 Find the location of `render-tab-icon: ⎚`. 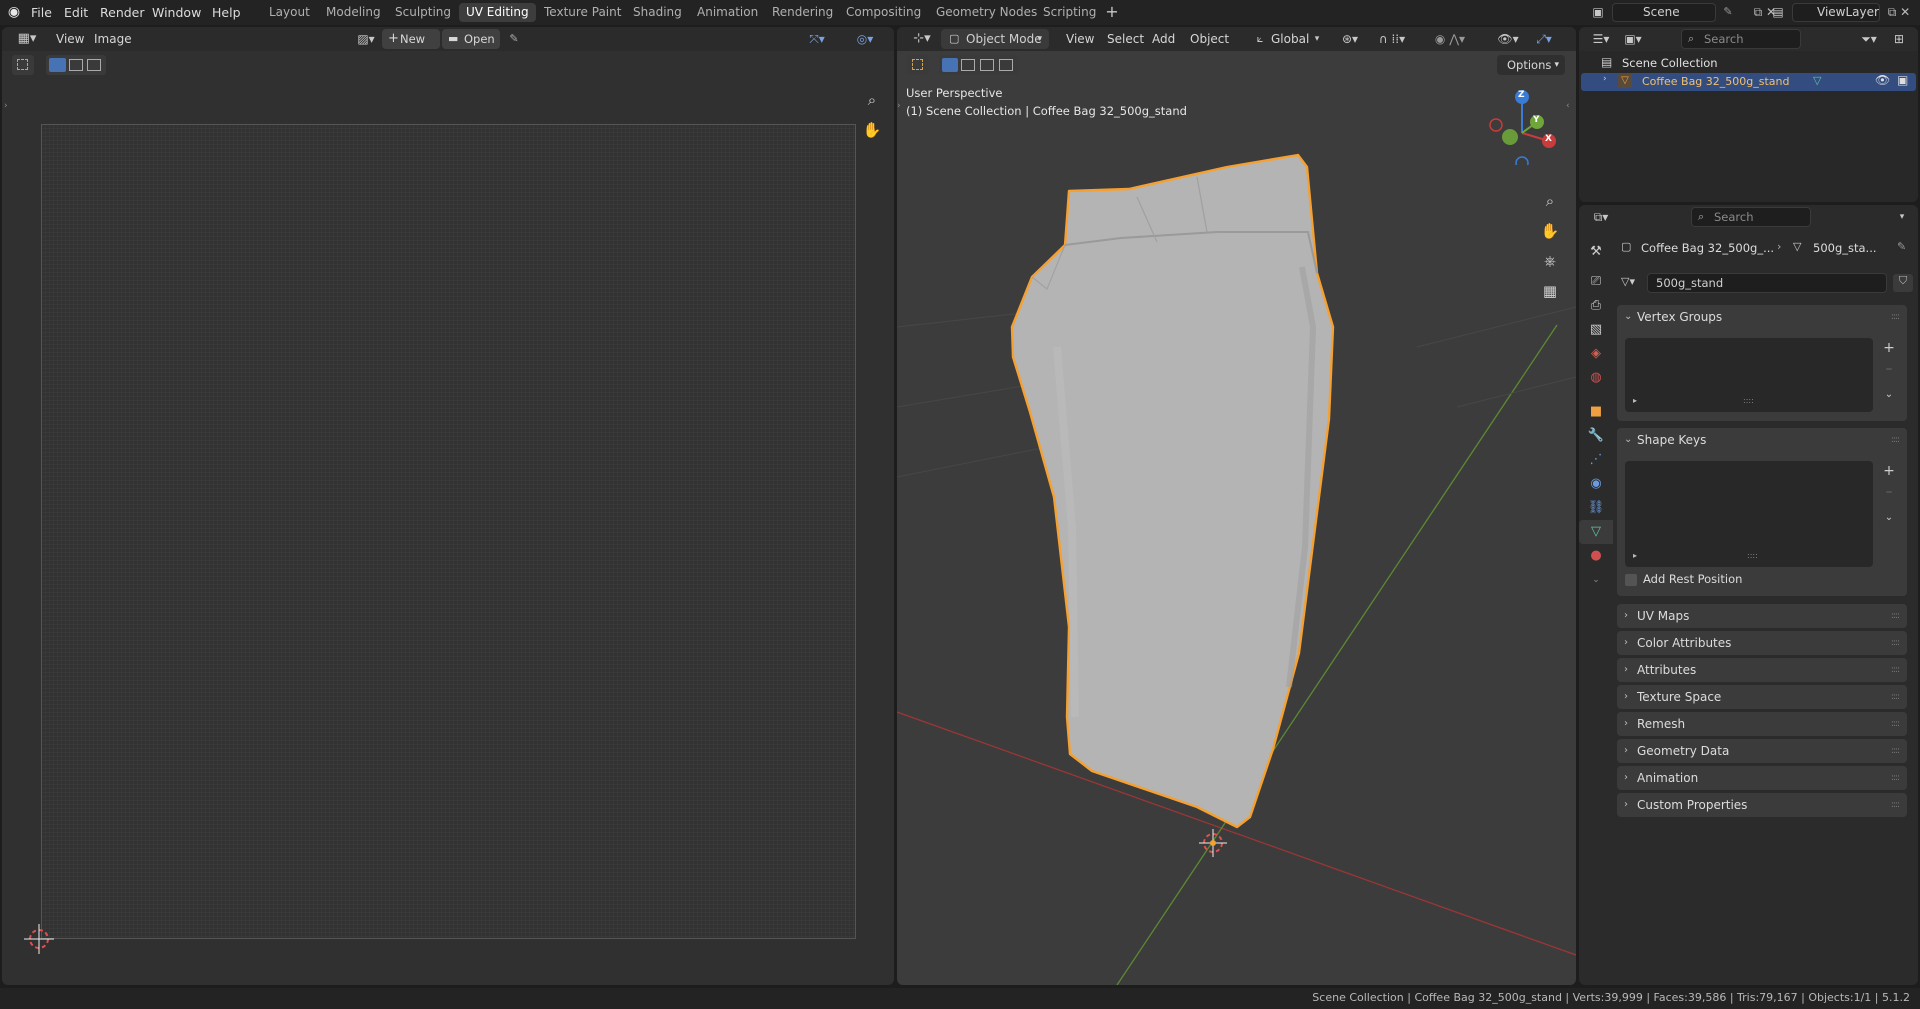

render-tab-icon: ⎚ is located at coordinates (1596, 282).